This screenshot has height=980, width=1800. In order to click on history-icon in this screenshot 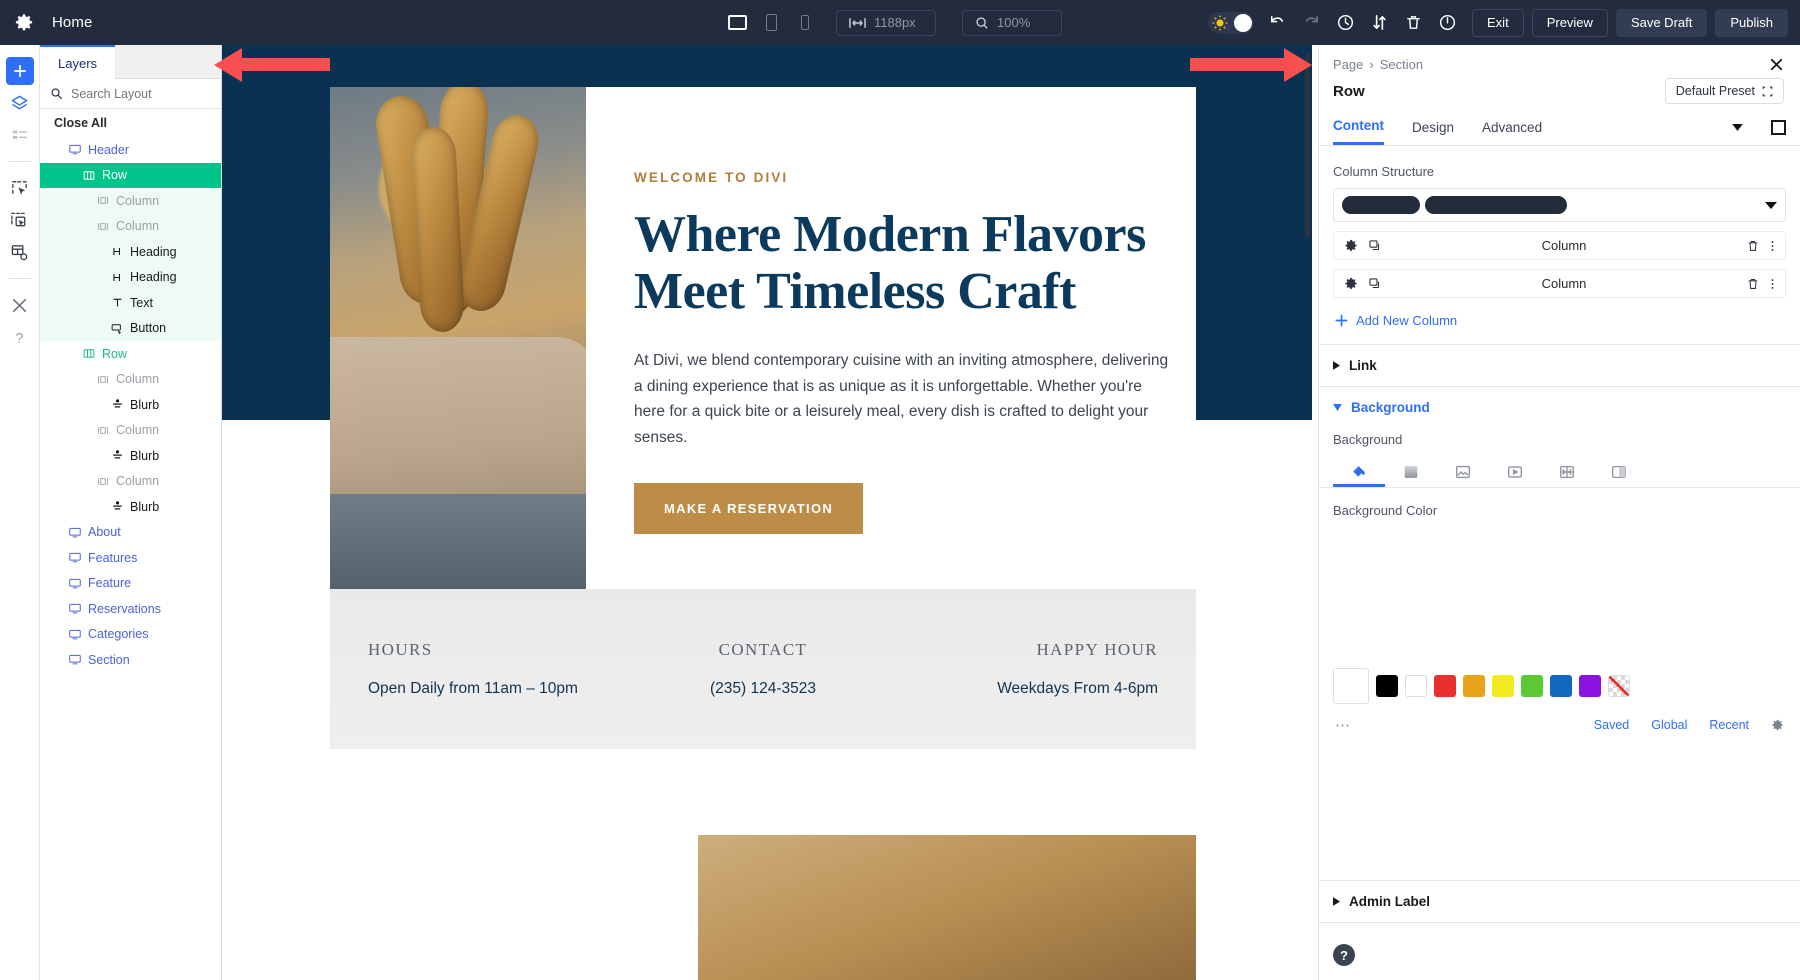, I will do `click(1345, 23)`.